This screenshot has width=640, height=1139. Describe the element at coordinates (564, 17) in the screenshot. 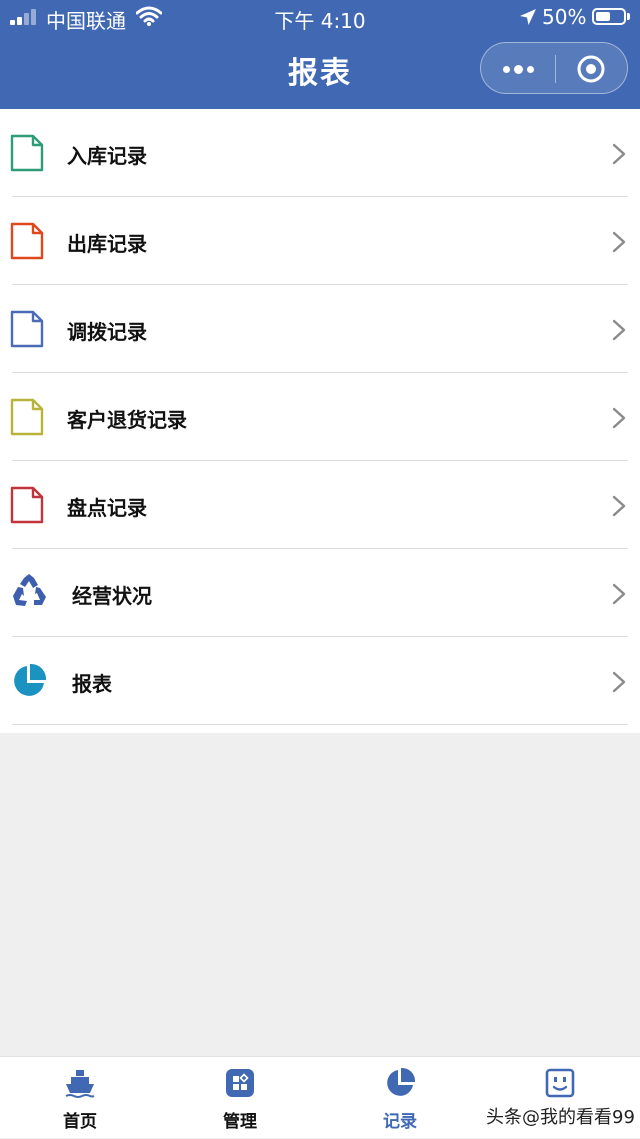

I see `battery-percent: 50%` at that location.